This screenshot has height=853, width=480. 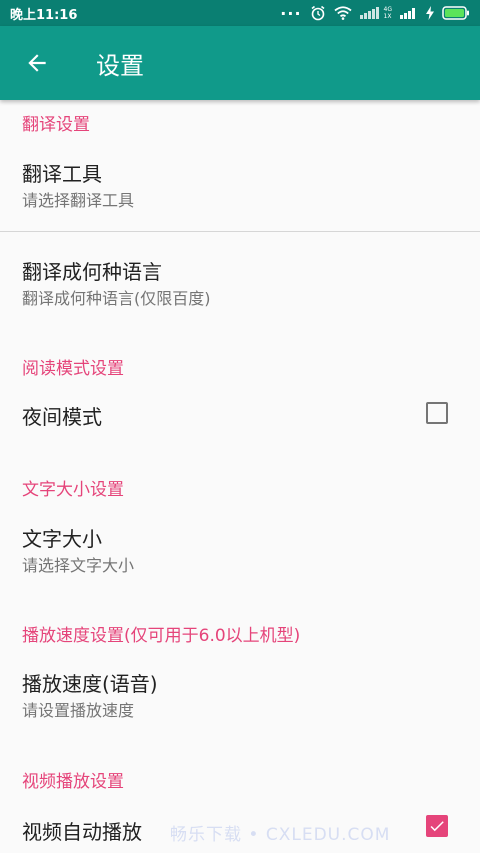 I want to click on setting-title: 播放速度(语音), so click(x=90, y=684).